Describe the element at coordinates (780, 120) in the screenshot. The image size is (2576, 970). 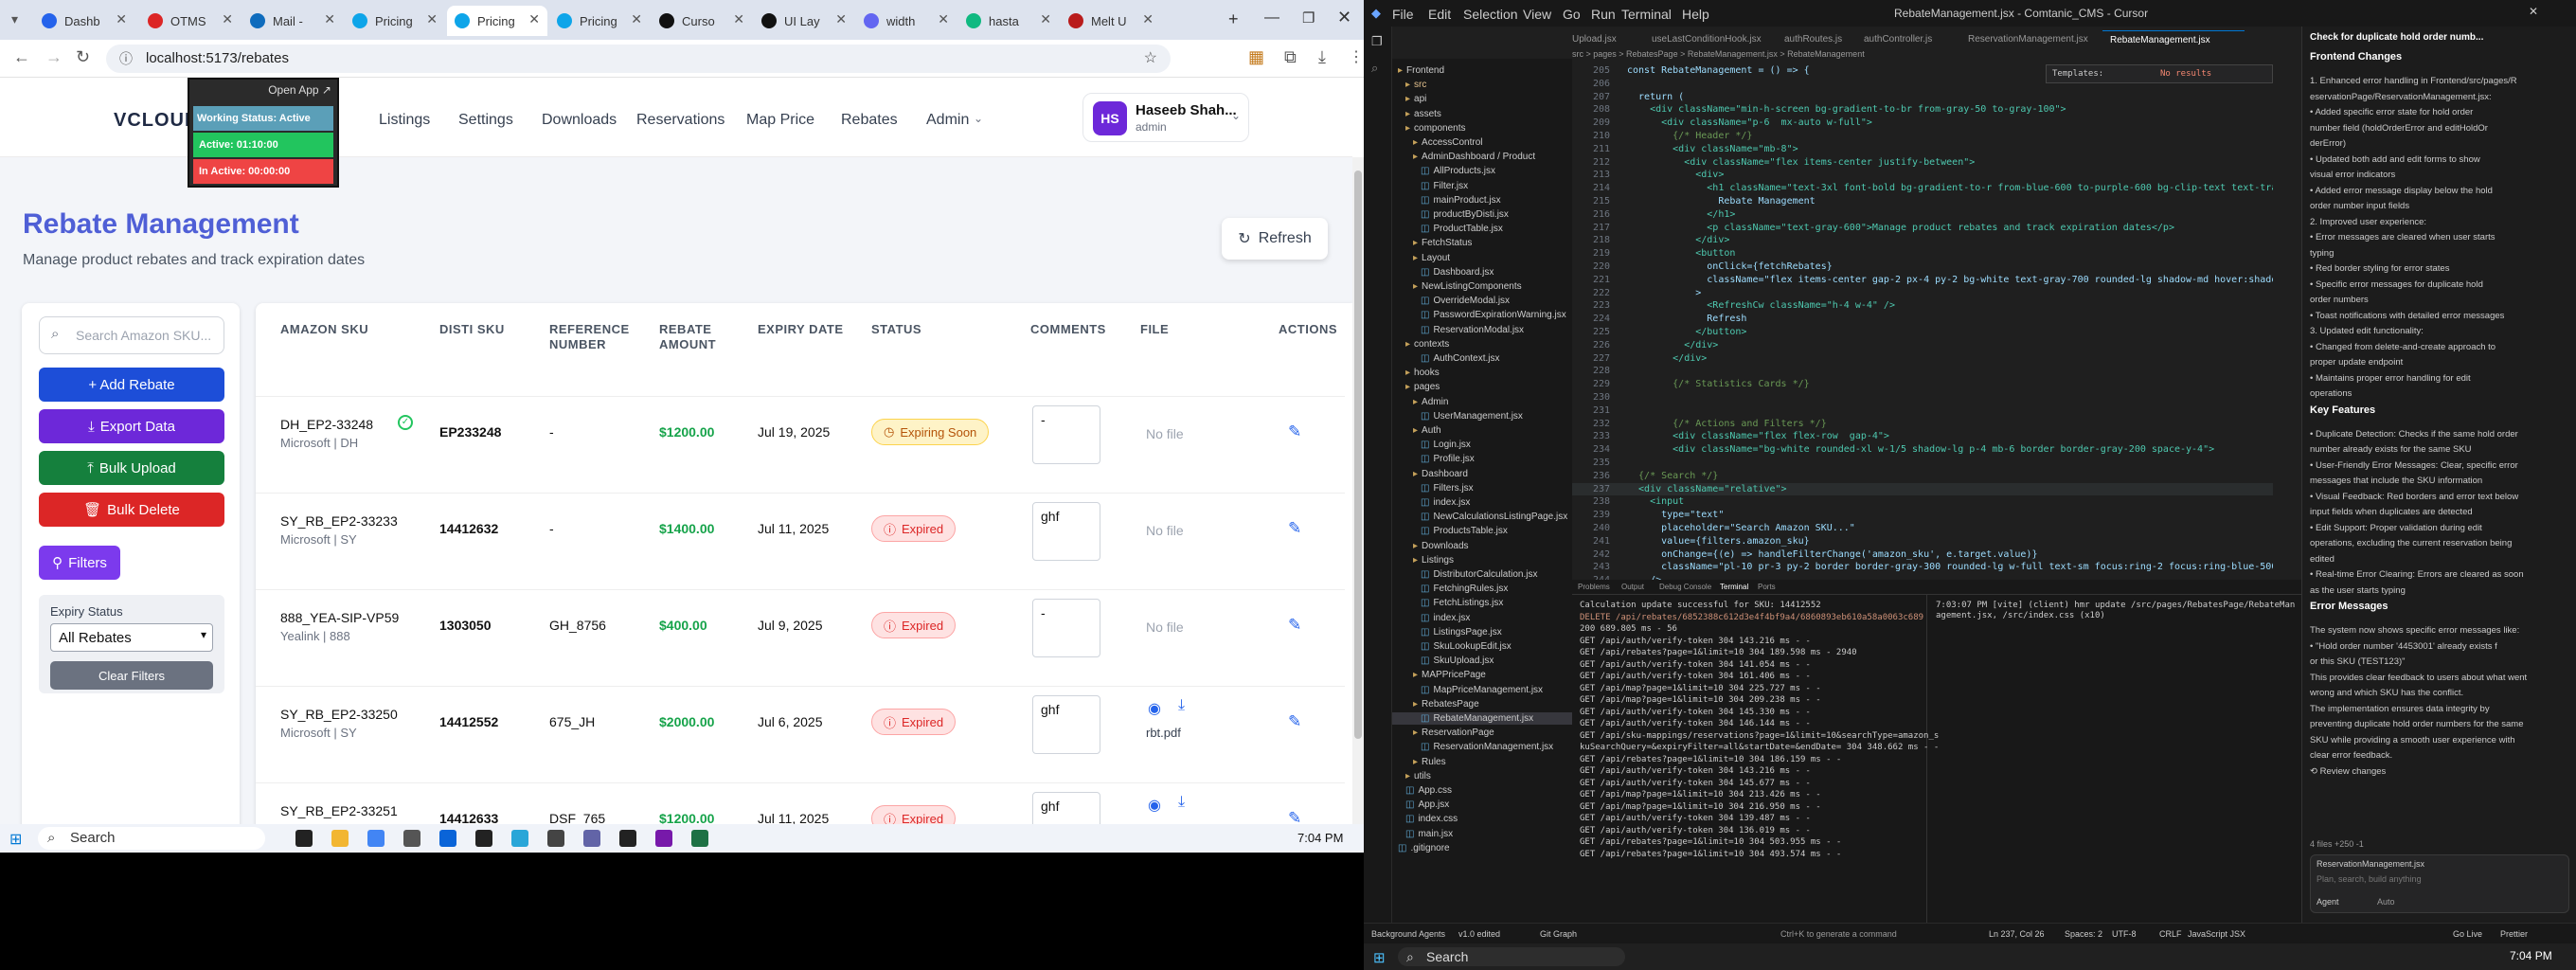
I see `nav-map-price: Map Price` at that location.